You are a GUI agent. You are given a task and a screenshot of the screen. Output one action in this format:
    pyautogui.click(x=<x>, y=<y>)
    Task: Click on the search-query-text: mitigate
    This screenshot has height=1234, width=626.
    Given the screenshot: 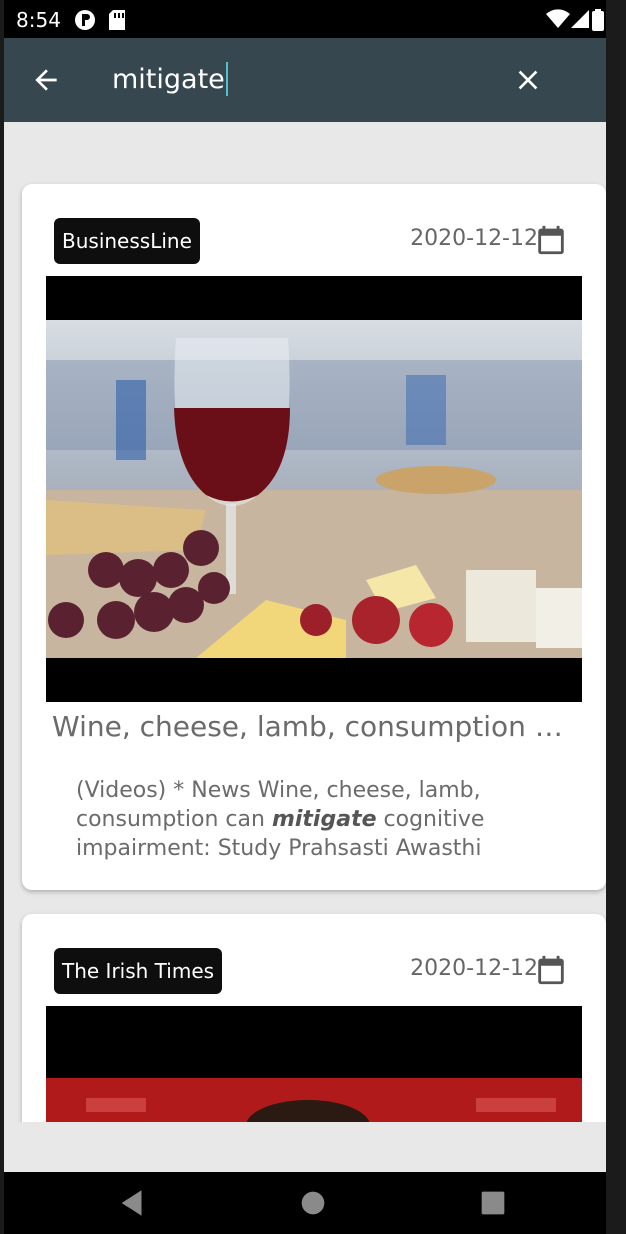 What is the action you would take?
    pyautogui.click(x=168, y=79)
    